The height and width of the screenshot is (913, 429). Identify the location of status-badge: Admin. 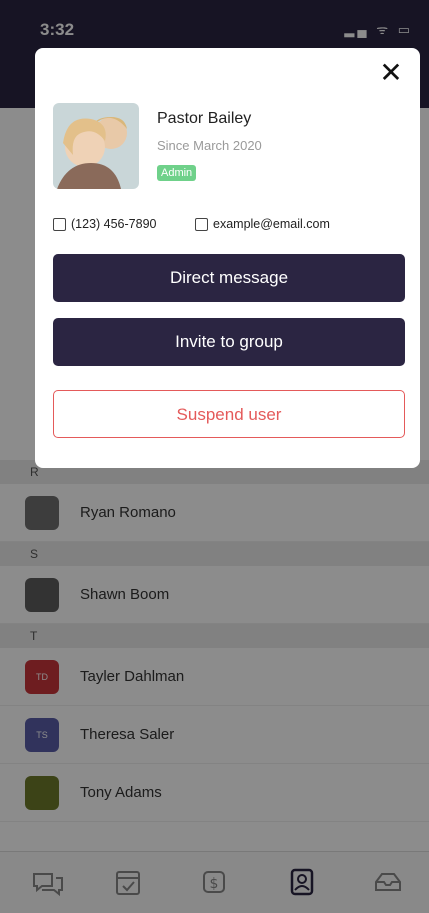
(177, 173).